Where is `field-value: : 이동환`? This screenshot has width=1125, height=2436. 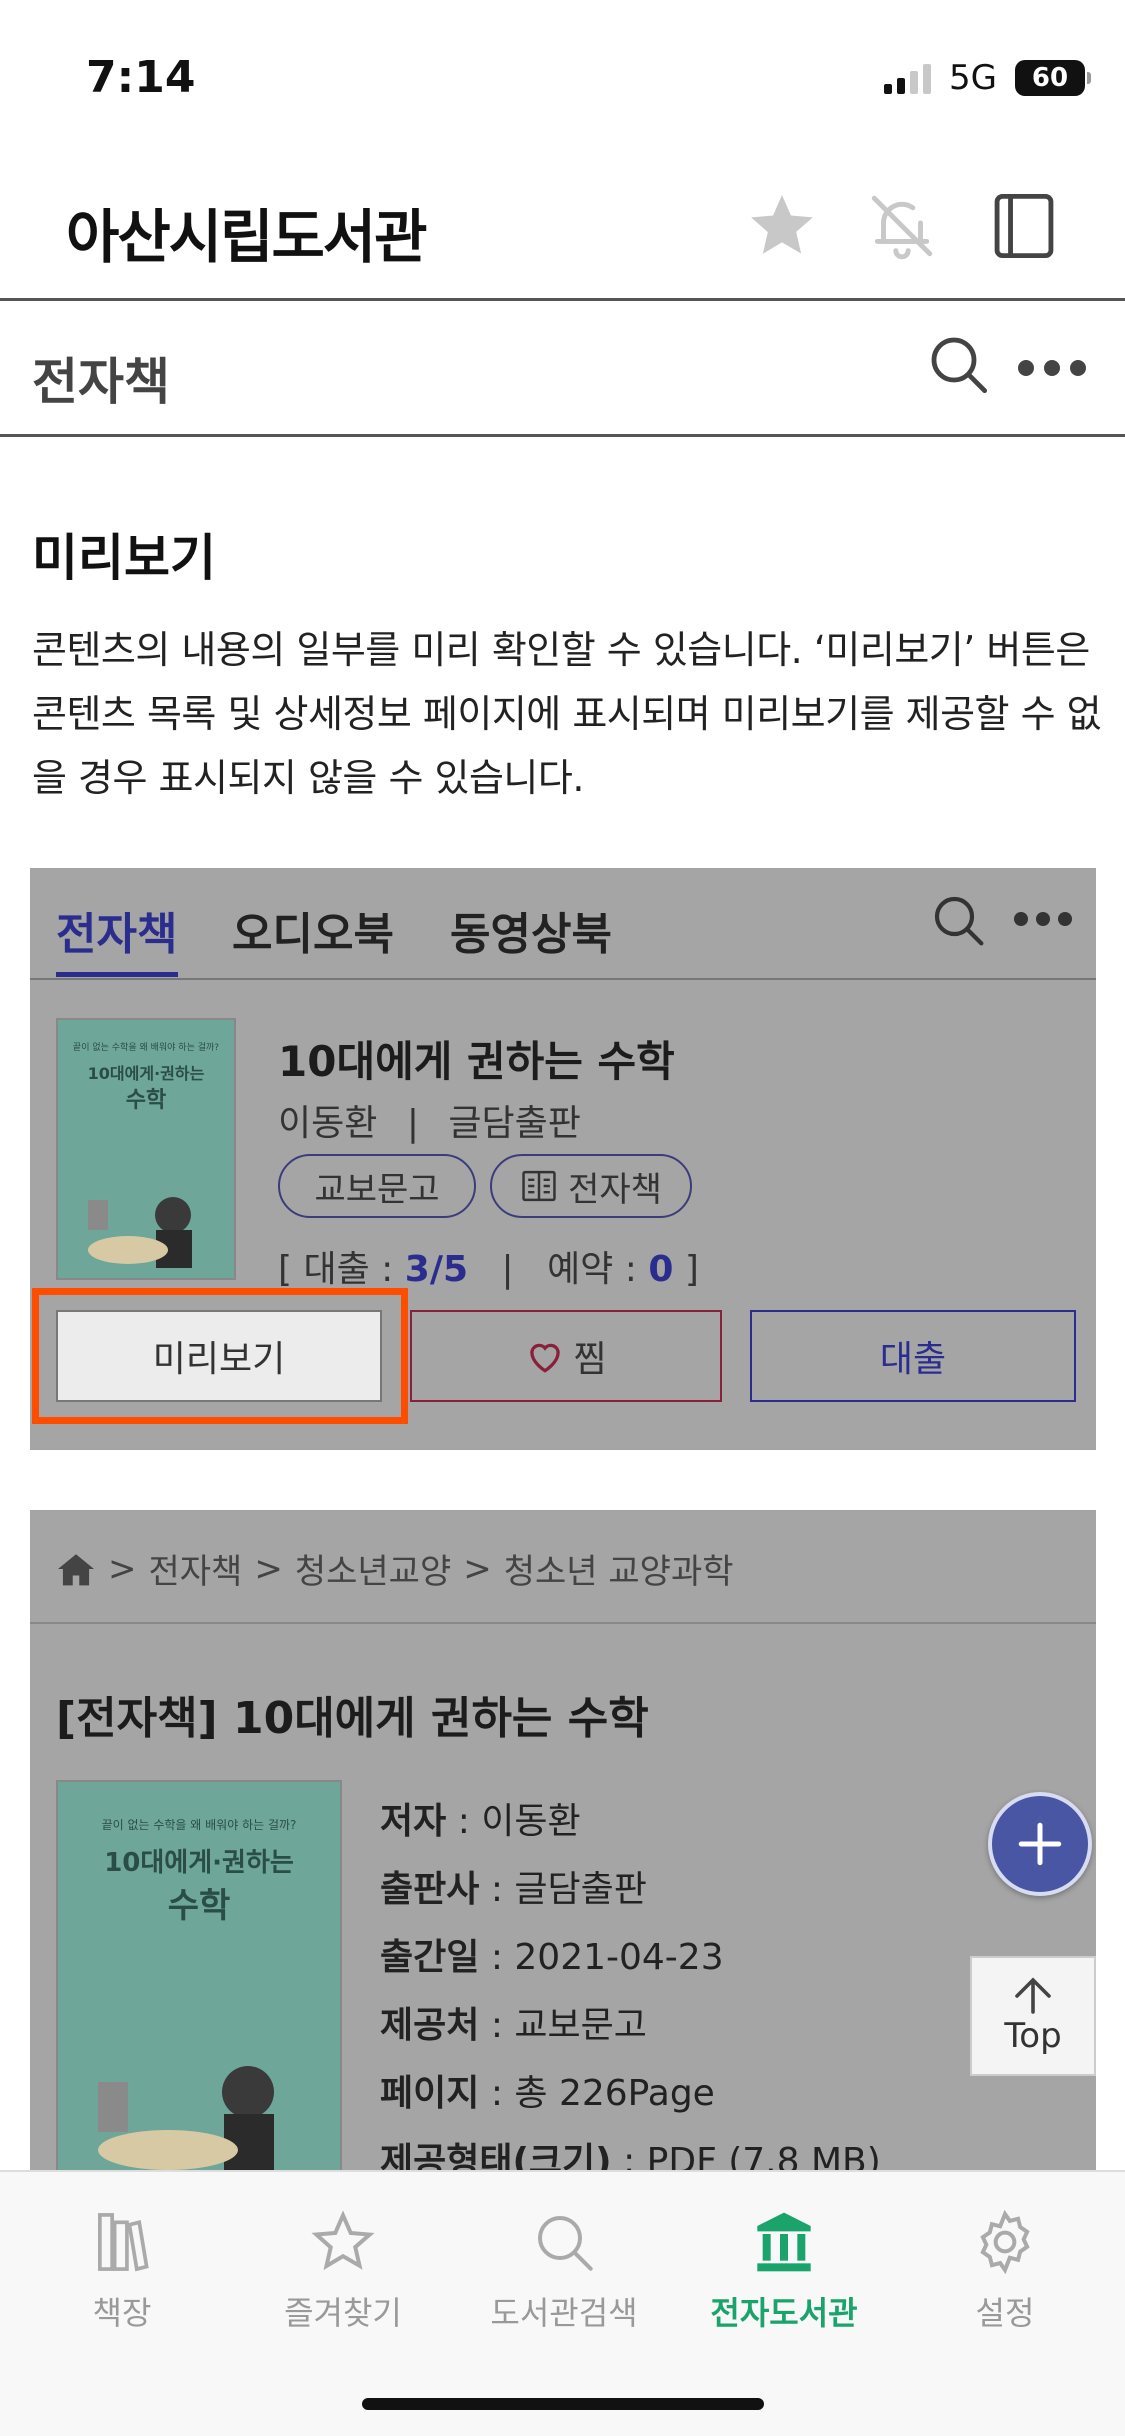 field-value: : 이동환 is located at coordinates (513, 1821).